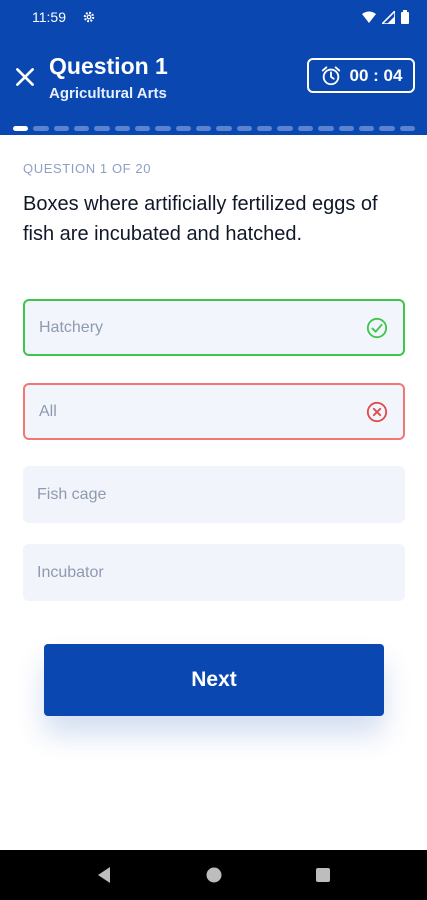 This screenshot has width=427, height=900. I want to click on wifi-icon, so click(369, 17).